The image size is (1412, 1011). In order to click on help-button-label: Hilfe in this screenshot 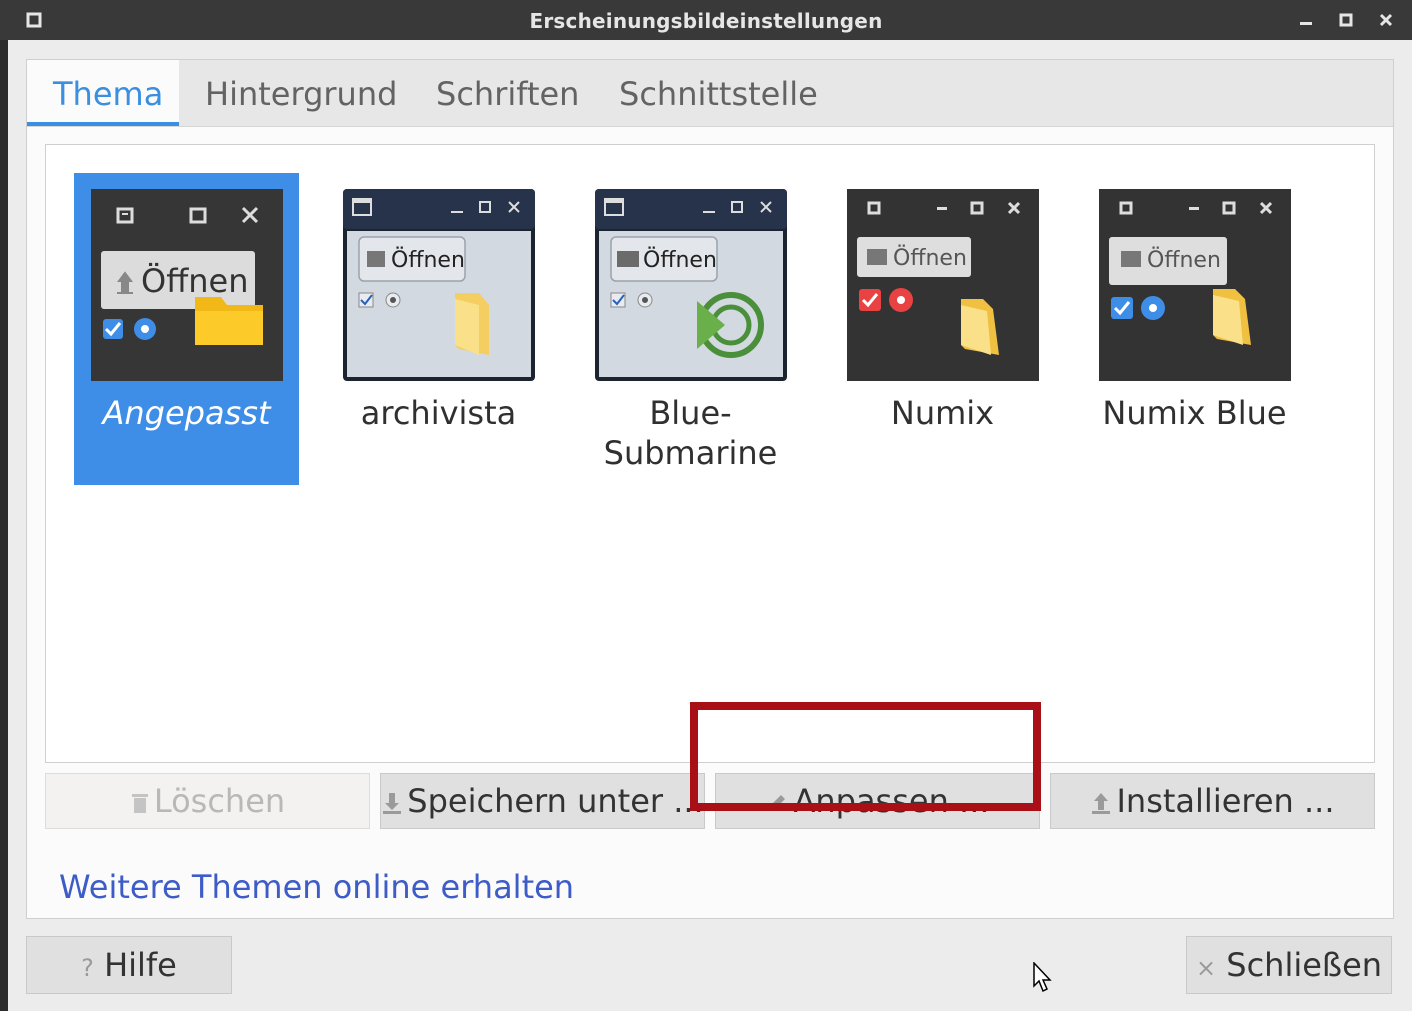, I will do `click(140, 965)`.